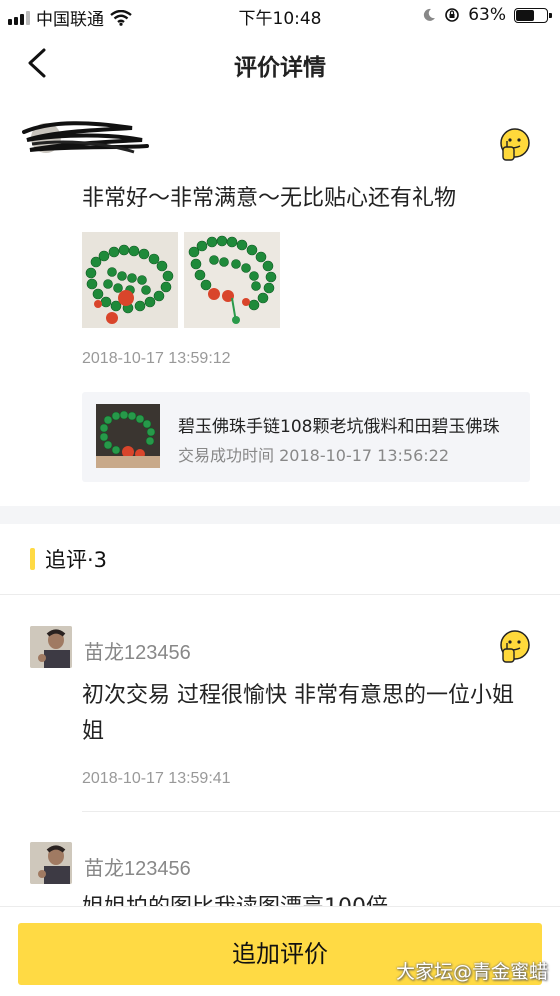 The image size is (560, 996). Describe the element at coordinates (32, 559) in the screenshot. I see `section-accent-bar` at that location.